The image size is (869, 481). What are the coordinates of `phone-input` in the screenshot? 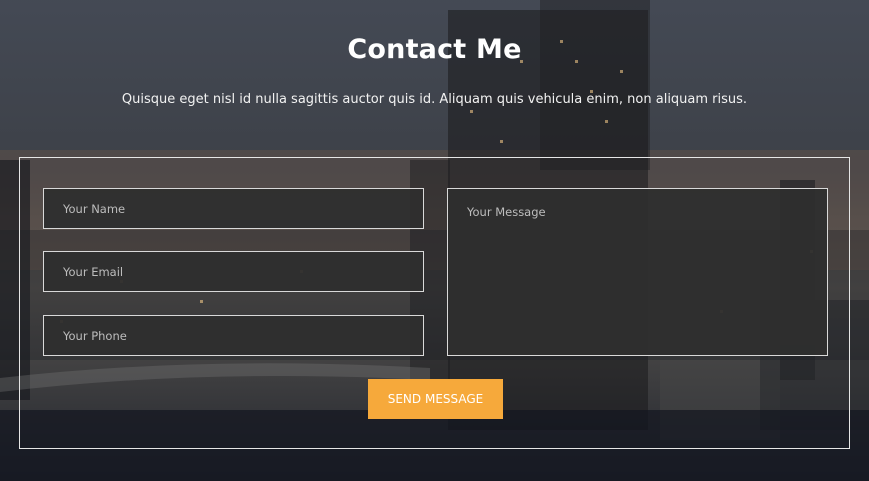 It's located at (233, 335).